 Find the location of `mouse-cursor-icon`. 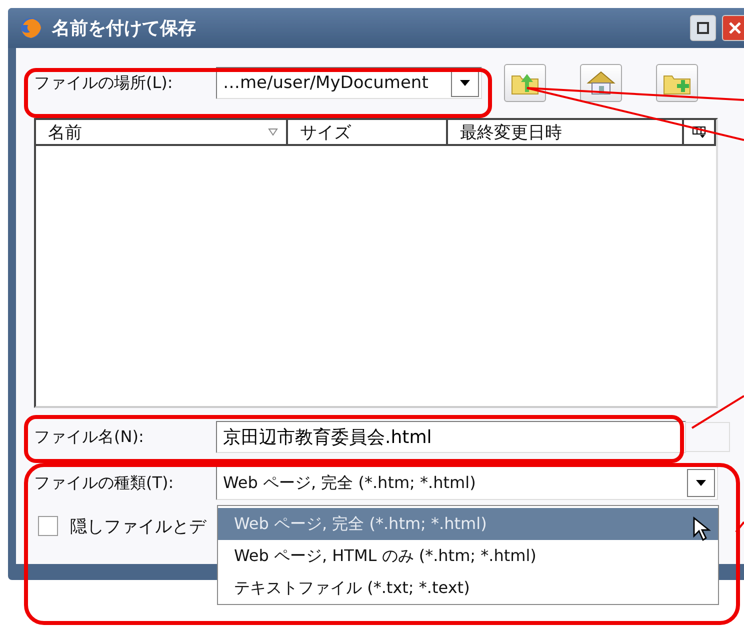

mouse-cursor-icon is located at coordinates (702, 529).